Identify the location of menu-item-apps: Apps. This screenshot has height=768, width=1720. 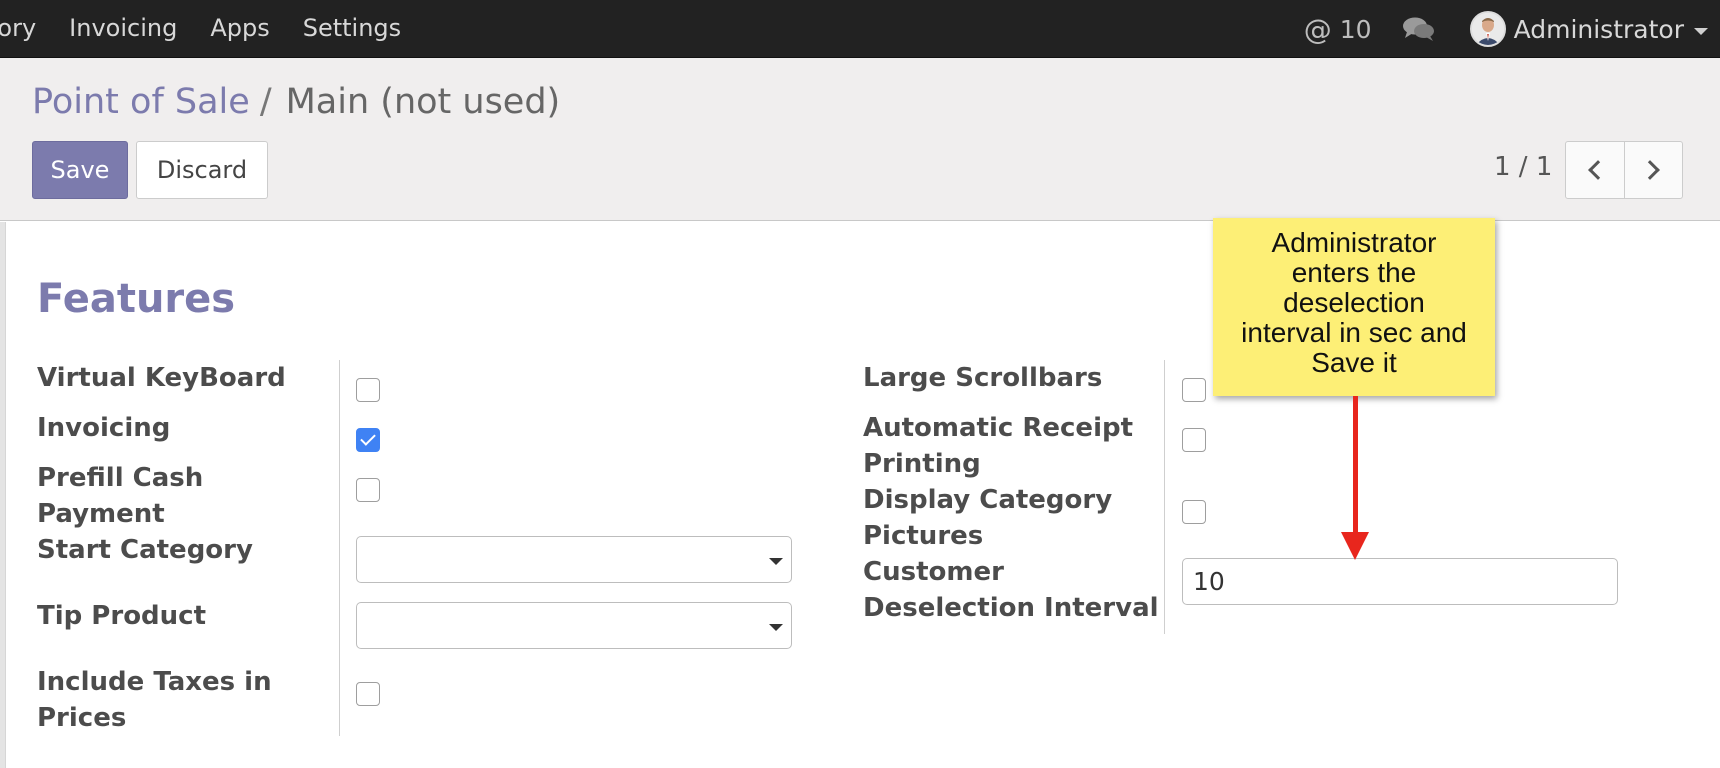
(239, 28).